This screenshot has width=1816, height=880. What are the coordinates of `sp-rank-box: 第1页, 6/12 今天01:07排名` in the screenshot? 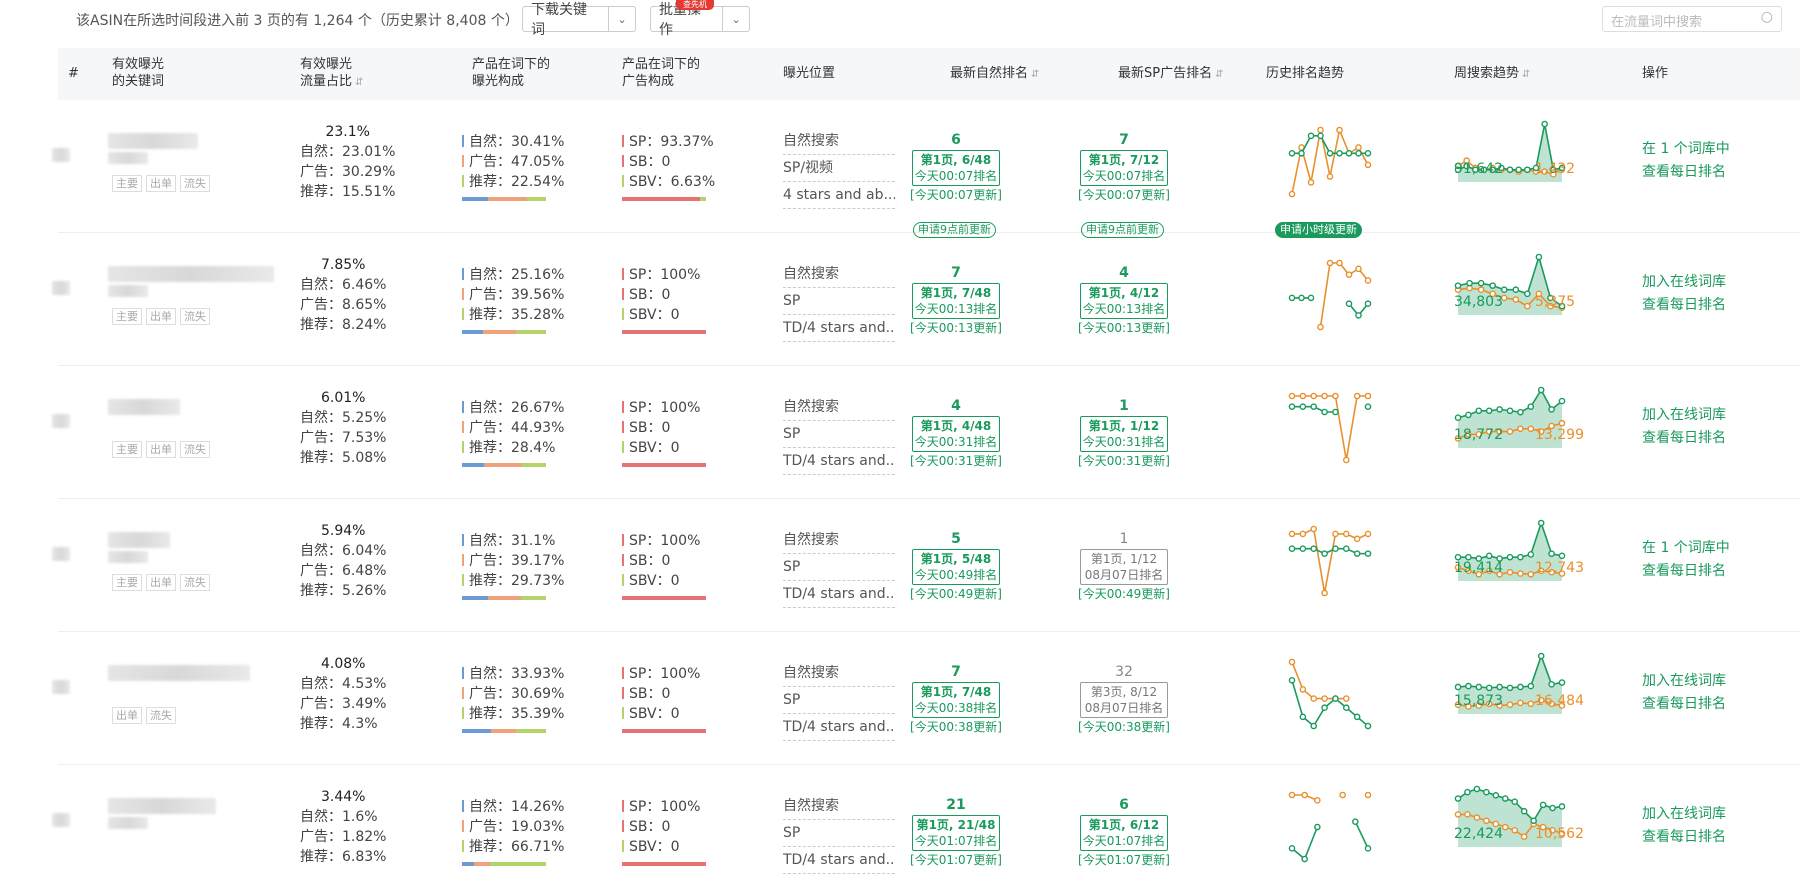 It's located at (1124, 833).